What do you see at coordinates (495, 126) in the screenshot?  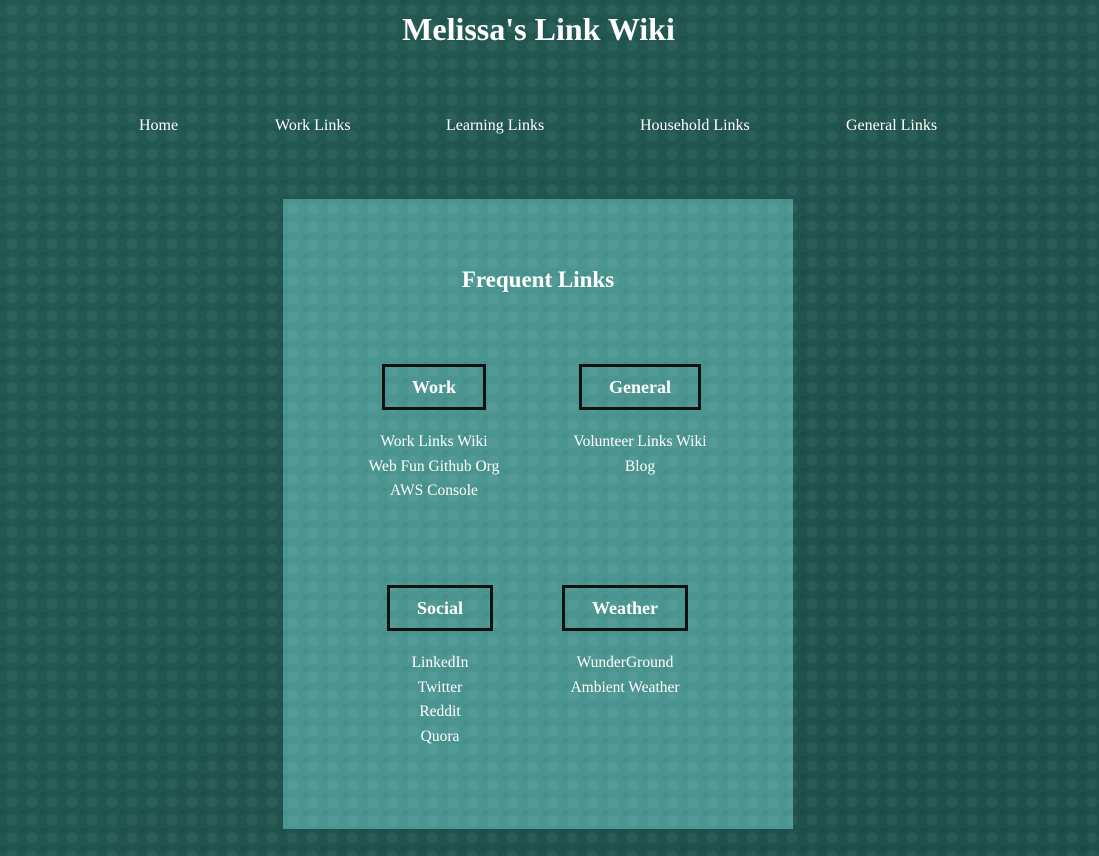 I see `nav-link-learning-links: Learning Links` at bounding box center [495, 126].